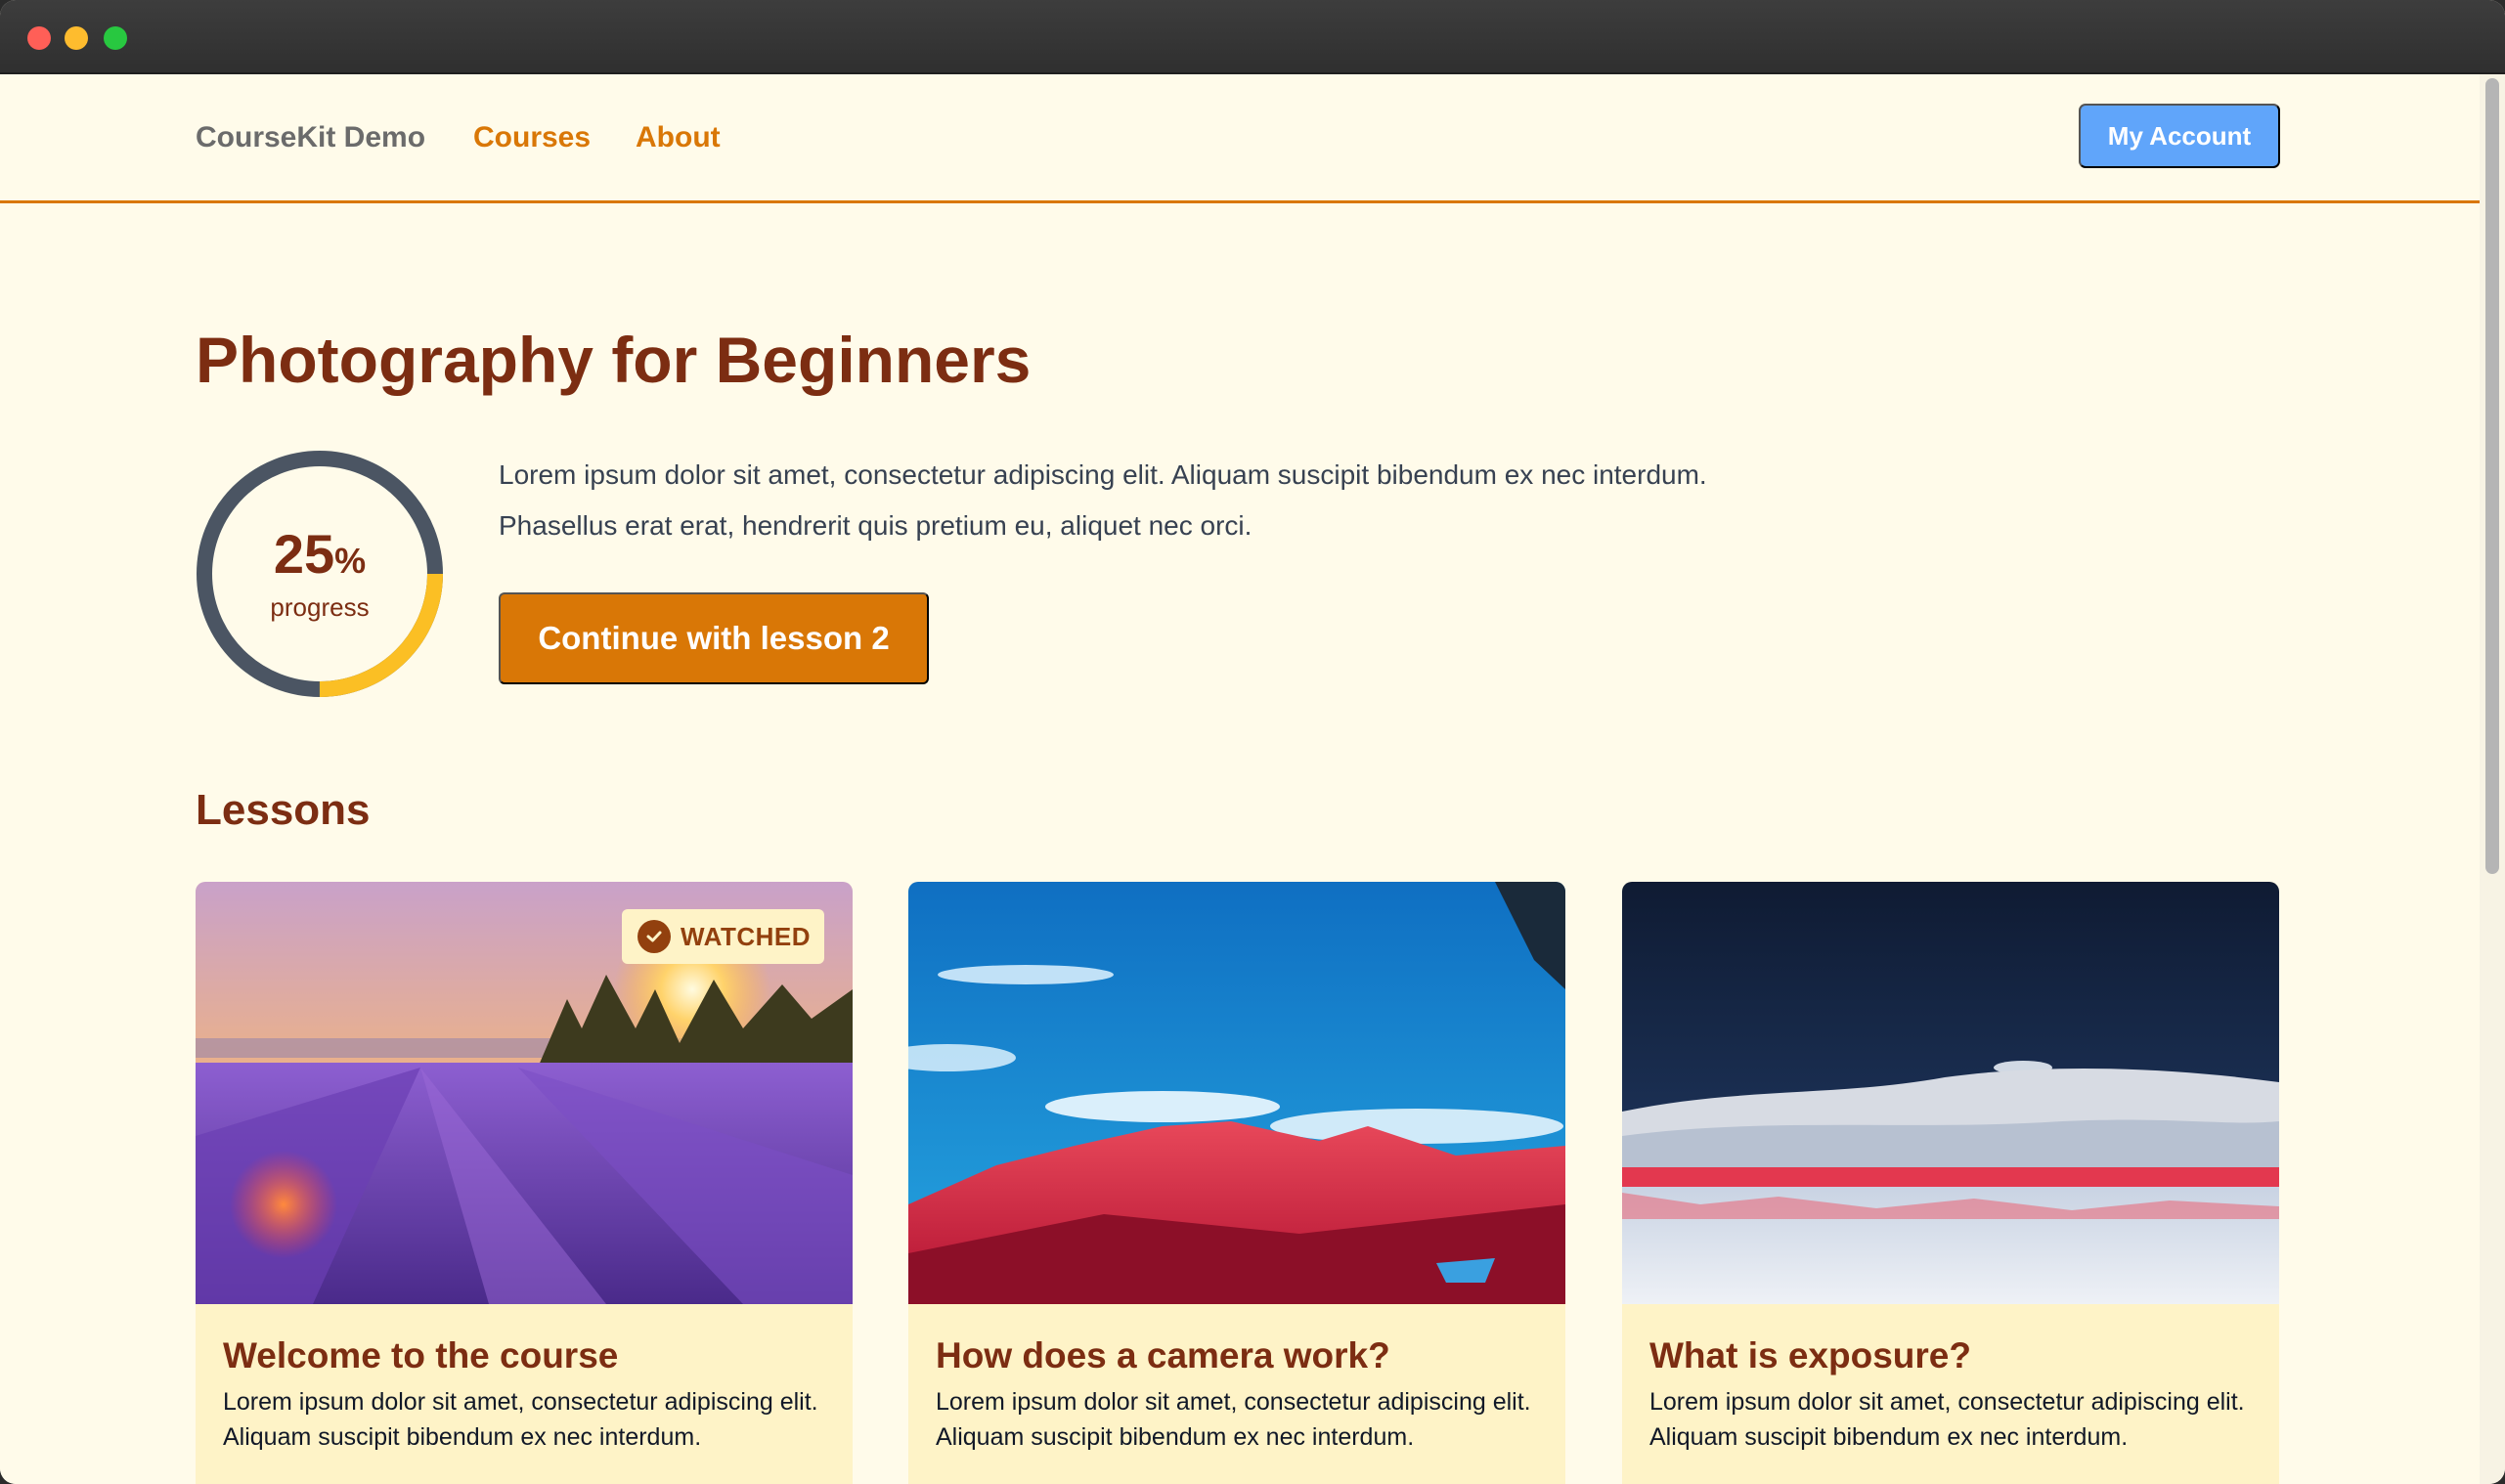 This screenshot has height=1484, width=2505. Describe the element at coordinates (1163, 1355) in the screenshot. I see `lesson-title: How does a camera work?` at that location.